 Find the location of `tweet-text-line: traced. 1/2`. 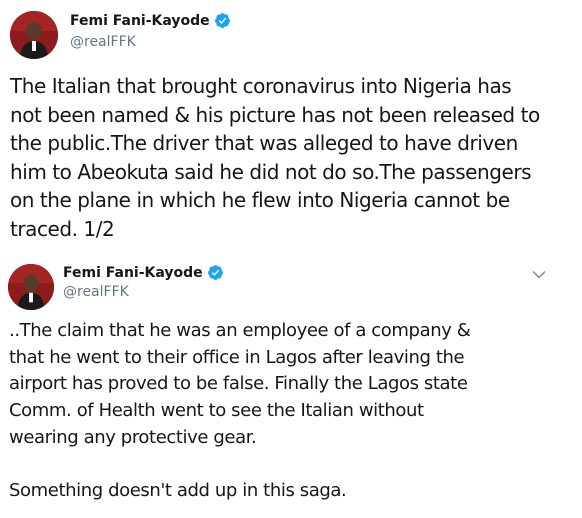

tweet-text-line: traced. 1/2 is located at coordinates (62, 228).